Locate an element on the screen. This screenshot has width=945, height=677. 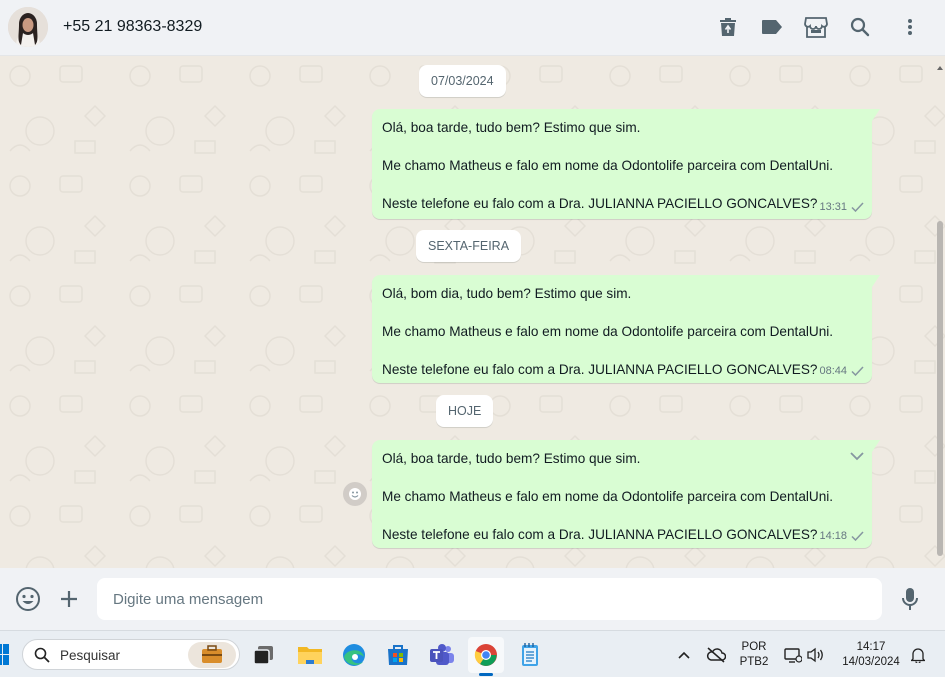
network-icon is located at coordinates (793, 655).